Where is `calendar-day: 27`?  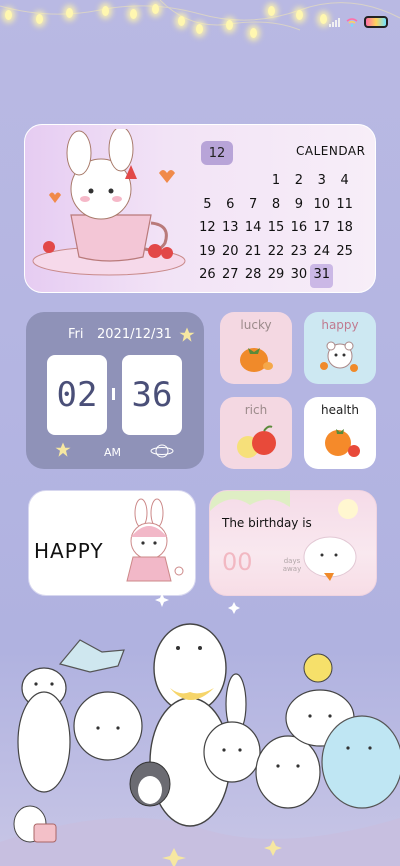
calendar-day: 27 is located at coordinates (230, 274).